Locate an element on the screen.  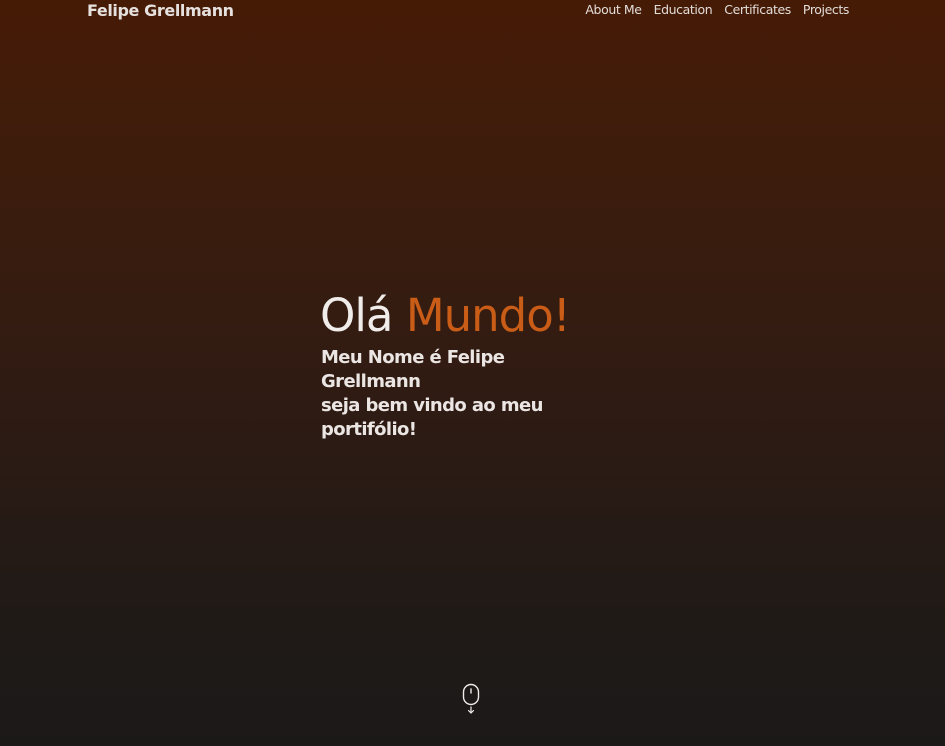
hero-greeting: Olá is located at coordinates (356, 315).